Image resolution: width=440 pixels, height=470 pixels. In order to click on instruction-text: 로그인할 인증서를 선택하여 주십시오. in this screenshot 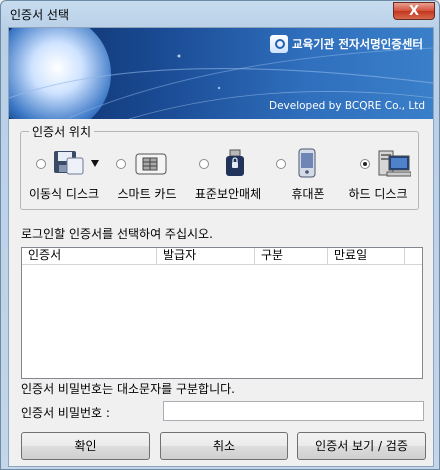, I will do `click(117, 234)`.